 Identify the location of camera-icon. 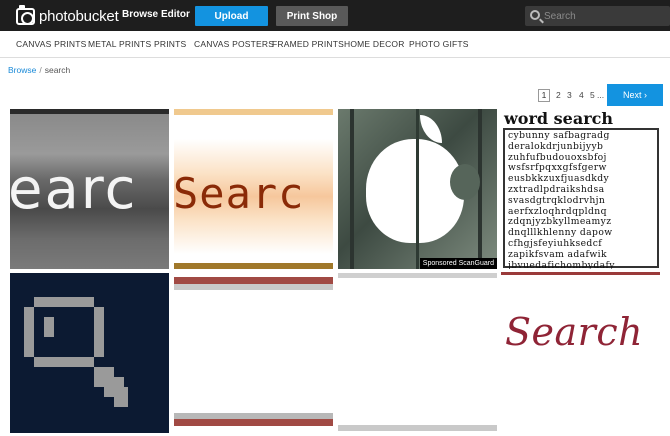
(25, 14).